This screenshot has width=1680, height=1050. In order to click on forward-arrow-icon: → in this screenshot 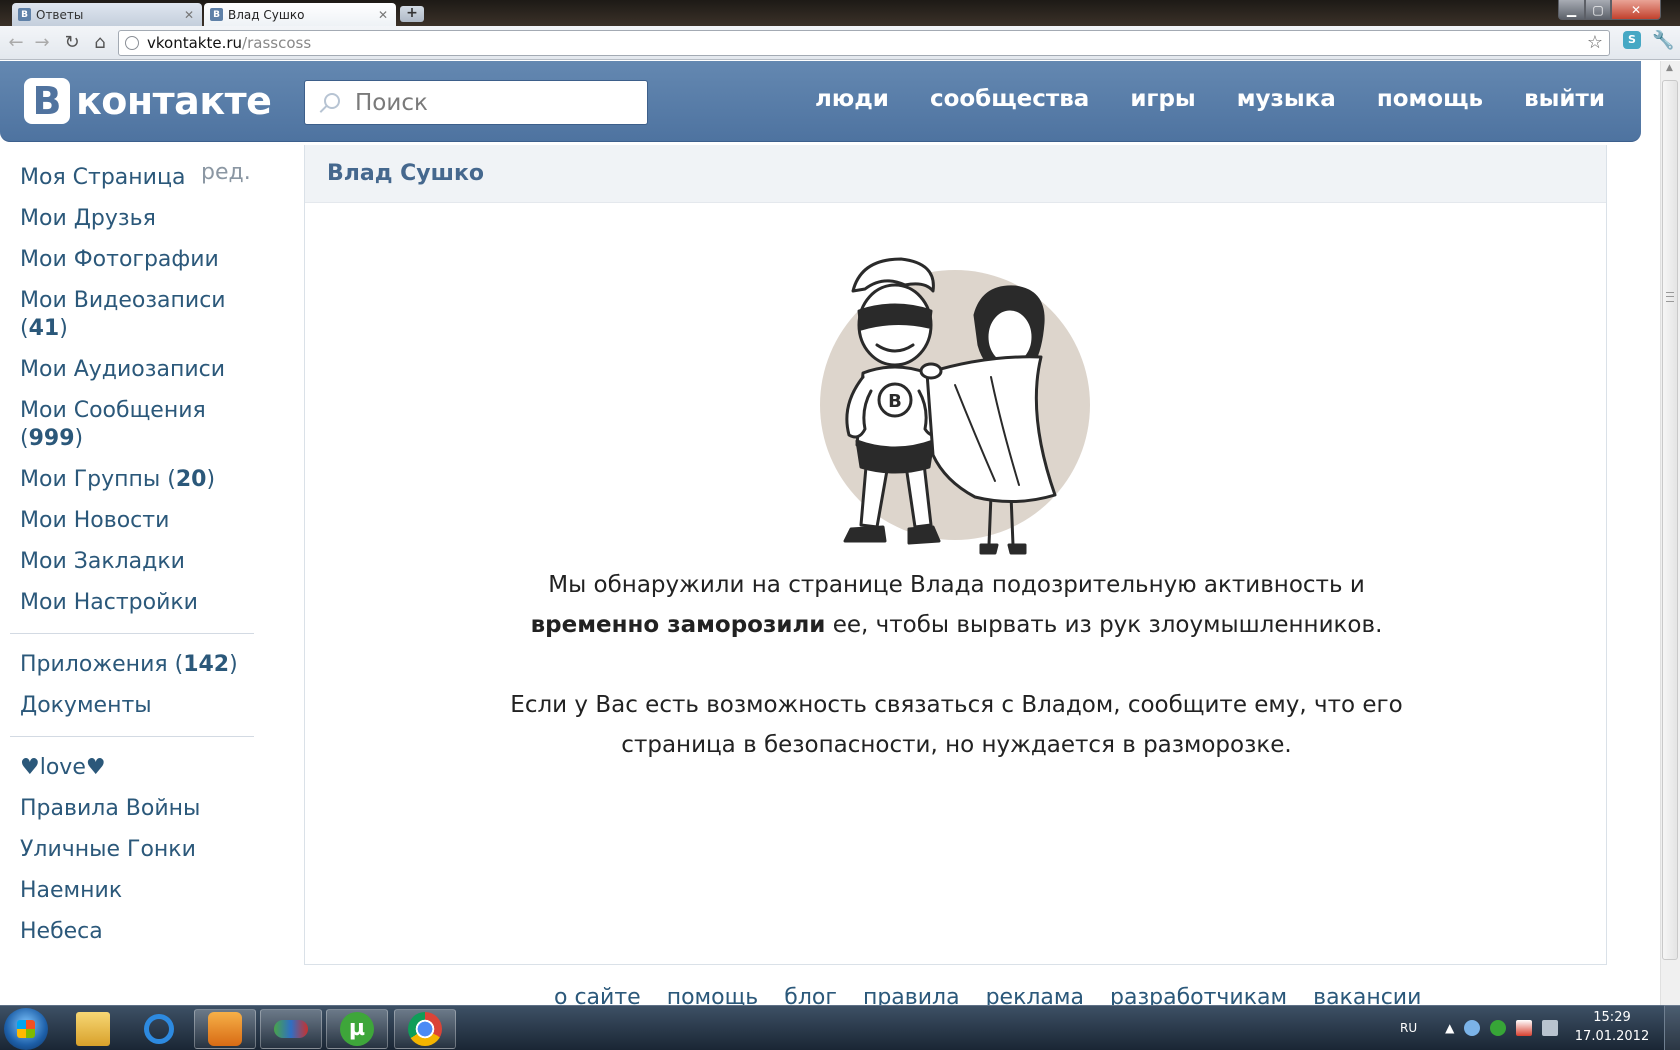, I will do `click(42, 43)`.